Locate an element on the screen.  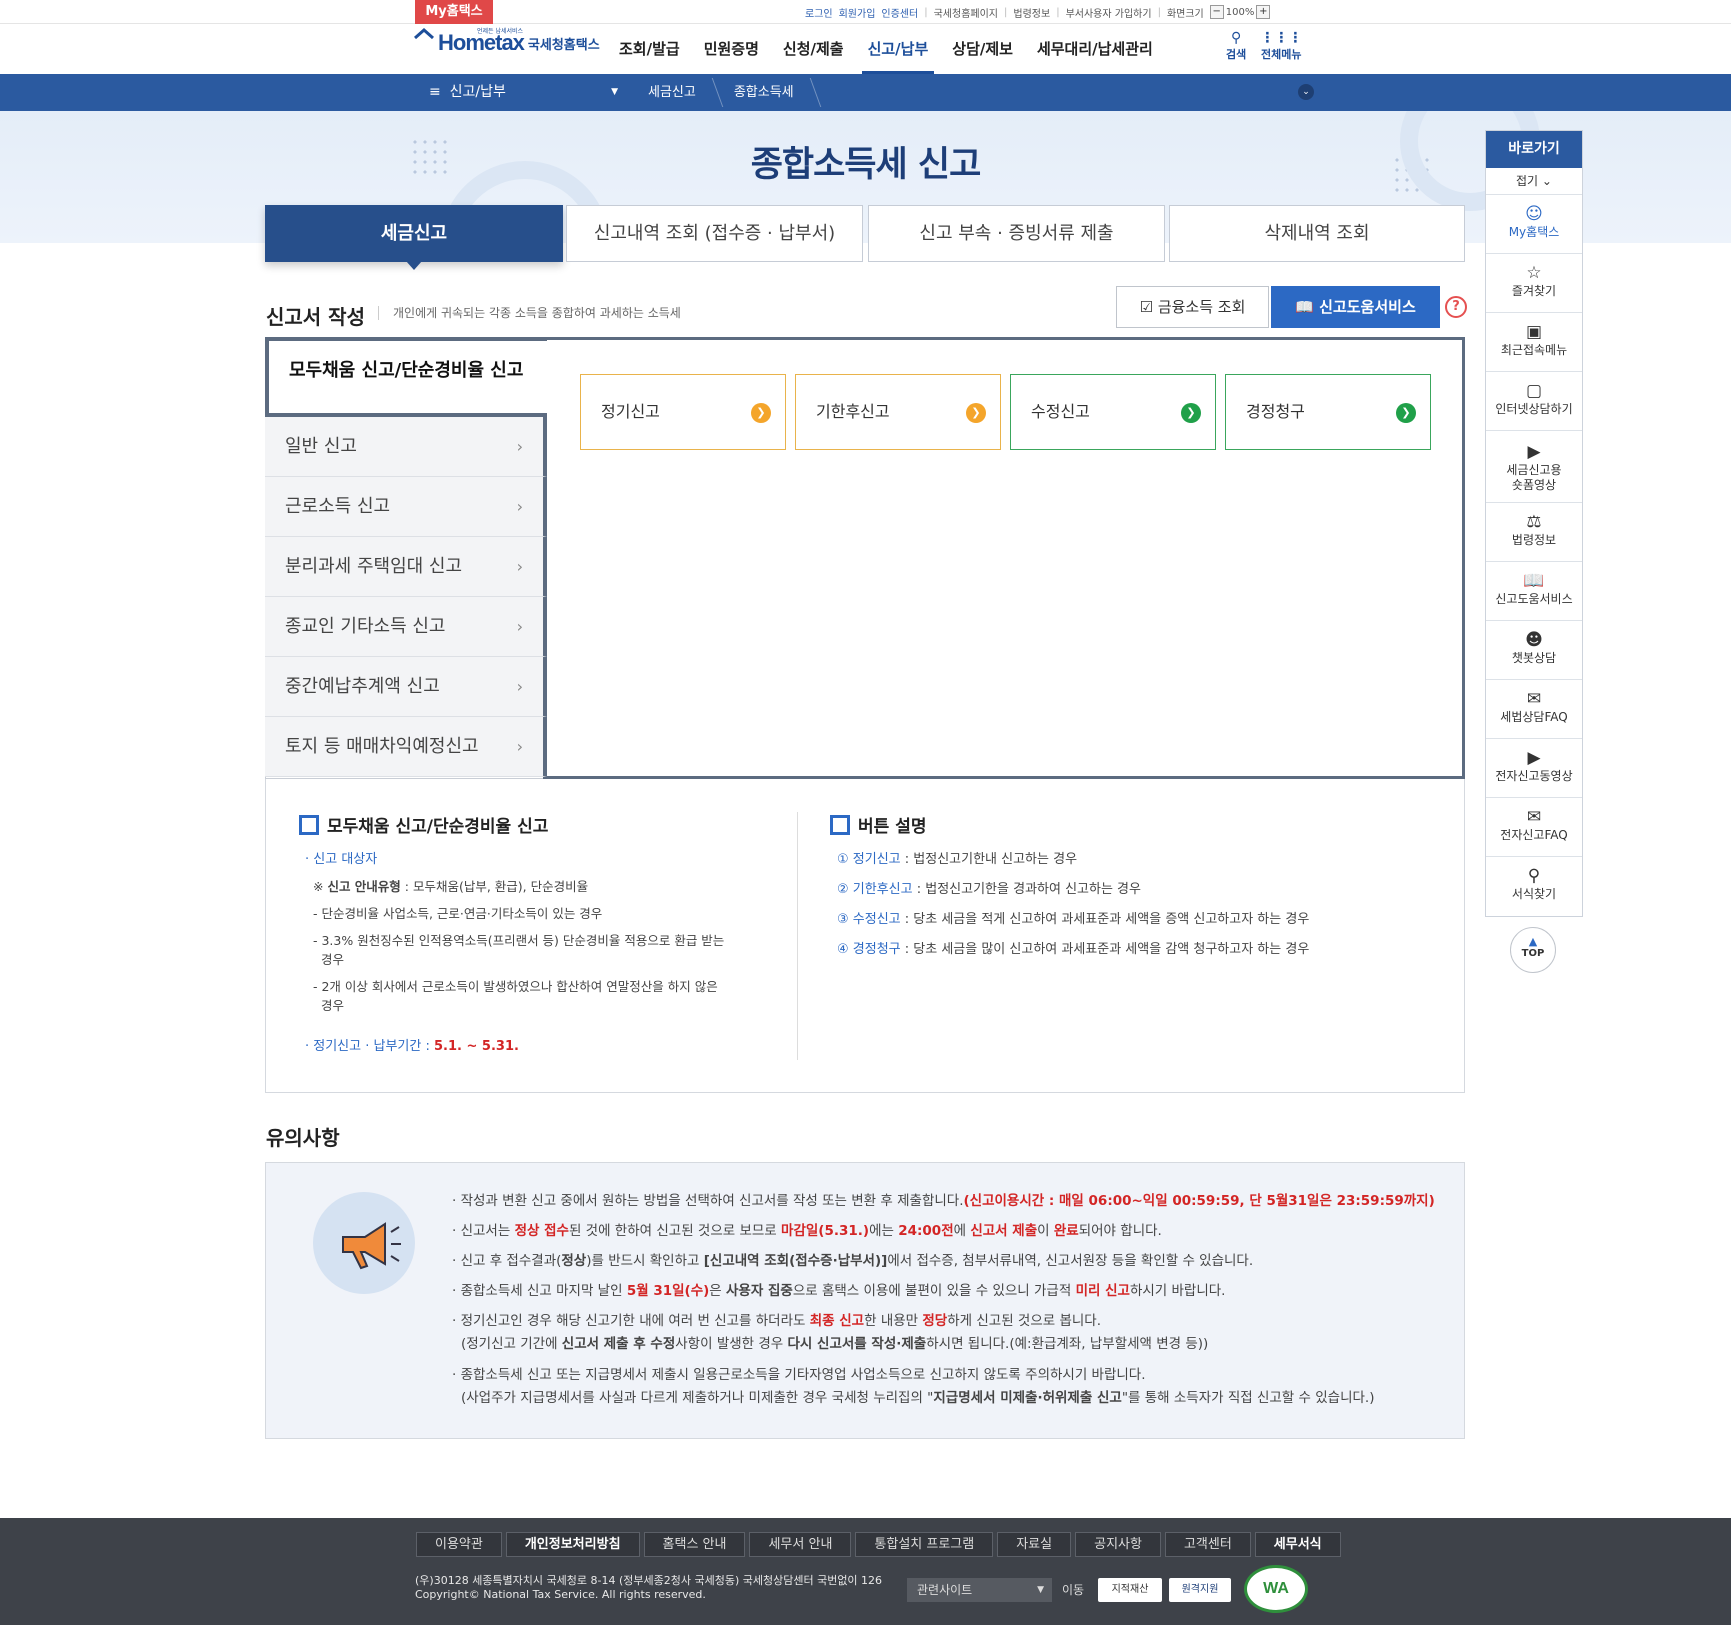
quick-chatbot: ☻ 챗봇상담 is located at coordinates (1534, 650).